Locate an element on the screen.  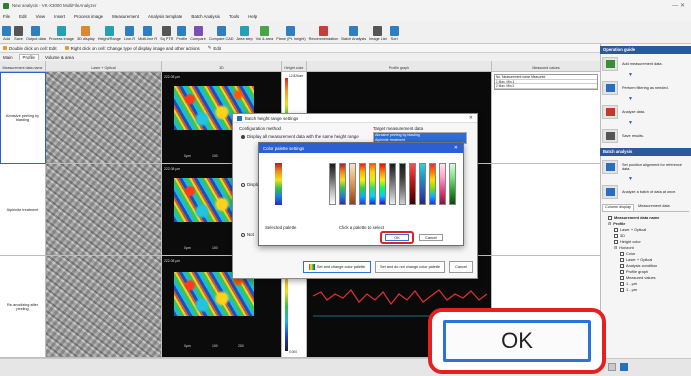
batch-cancel-button: Cancel is located at coordinates (461, 267).